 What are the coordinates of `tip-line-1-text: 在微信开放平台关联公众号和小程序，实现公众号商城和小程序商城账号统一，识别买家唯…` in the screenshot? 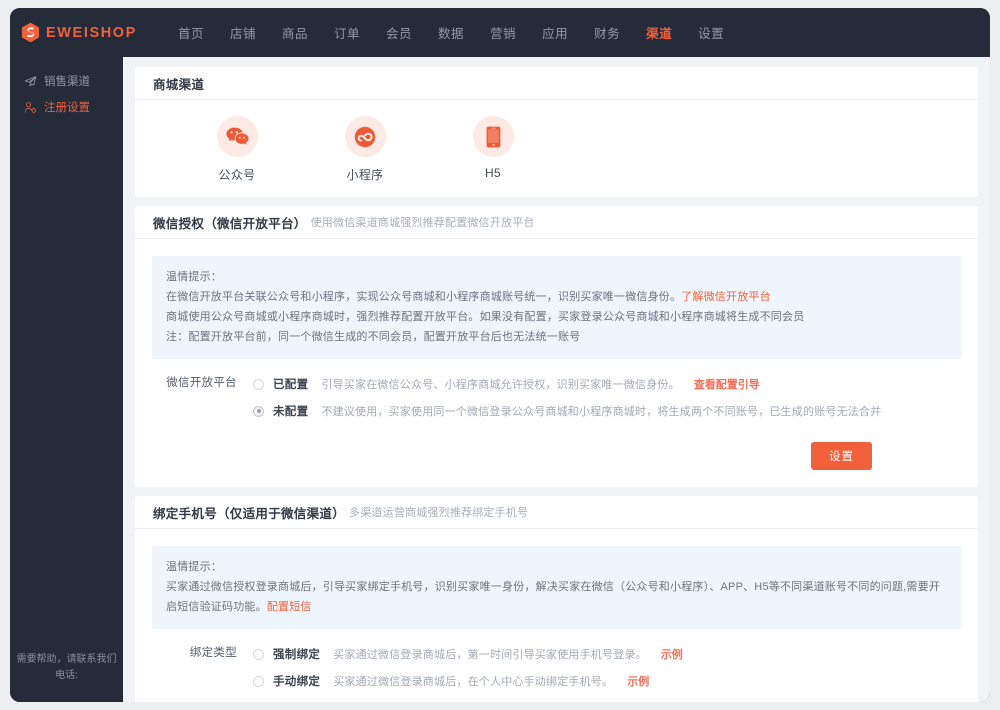 It's located at (424, 297).